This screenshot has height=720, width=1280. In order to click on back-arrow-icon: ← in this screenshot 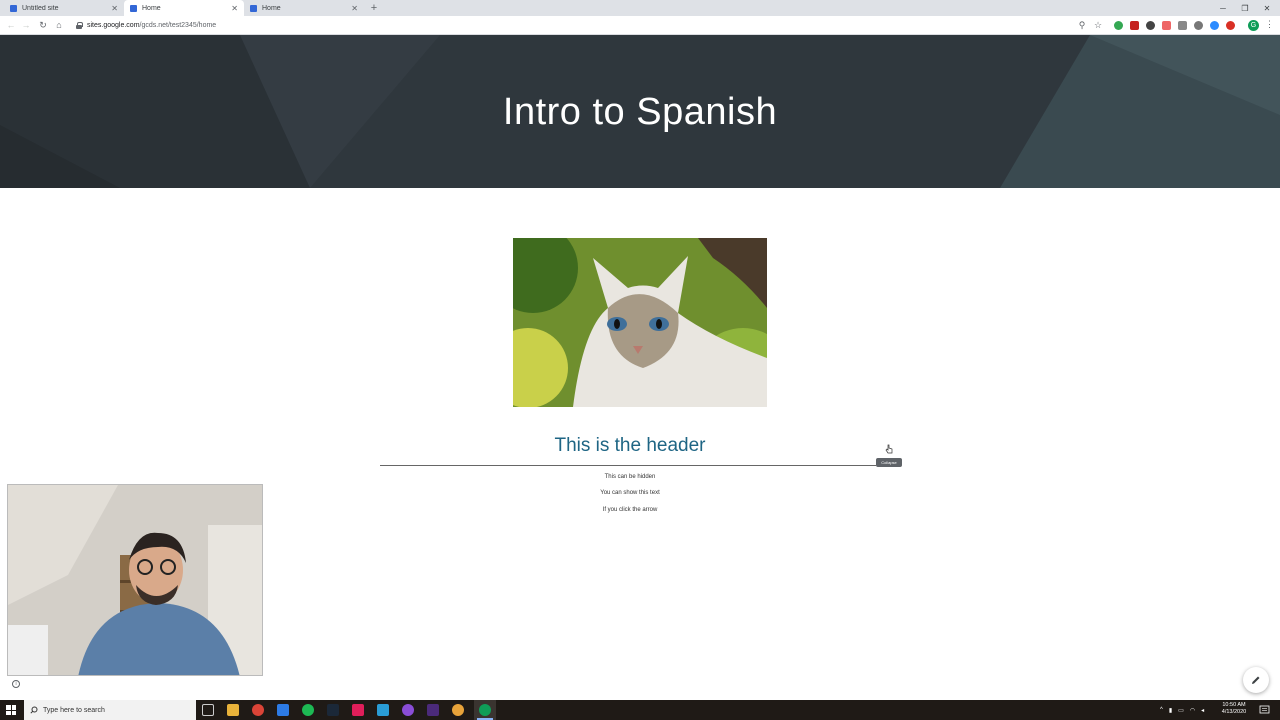, I will do `click(11, 25)`.